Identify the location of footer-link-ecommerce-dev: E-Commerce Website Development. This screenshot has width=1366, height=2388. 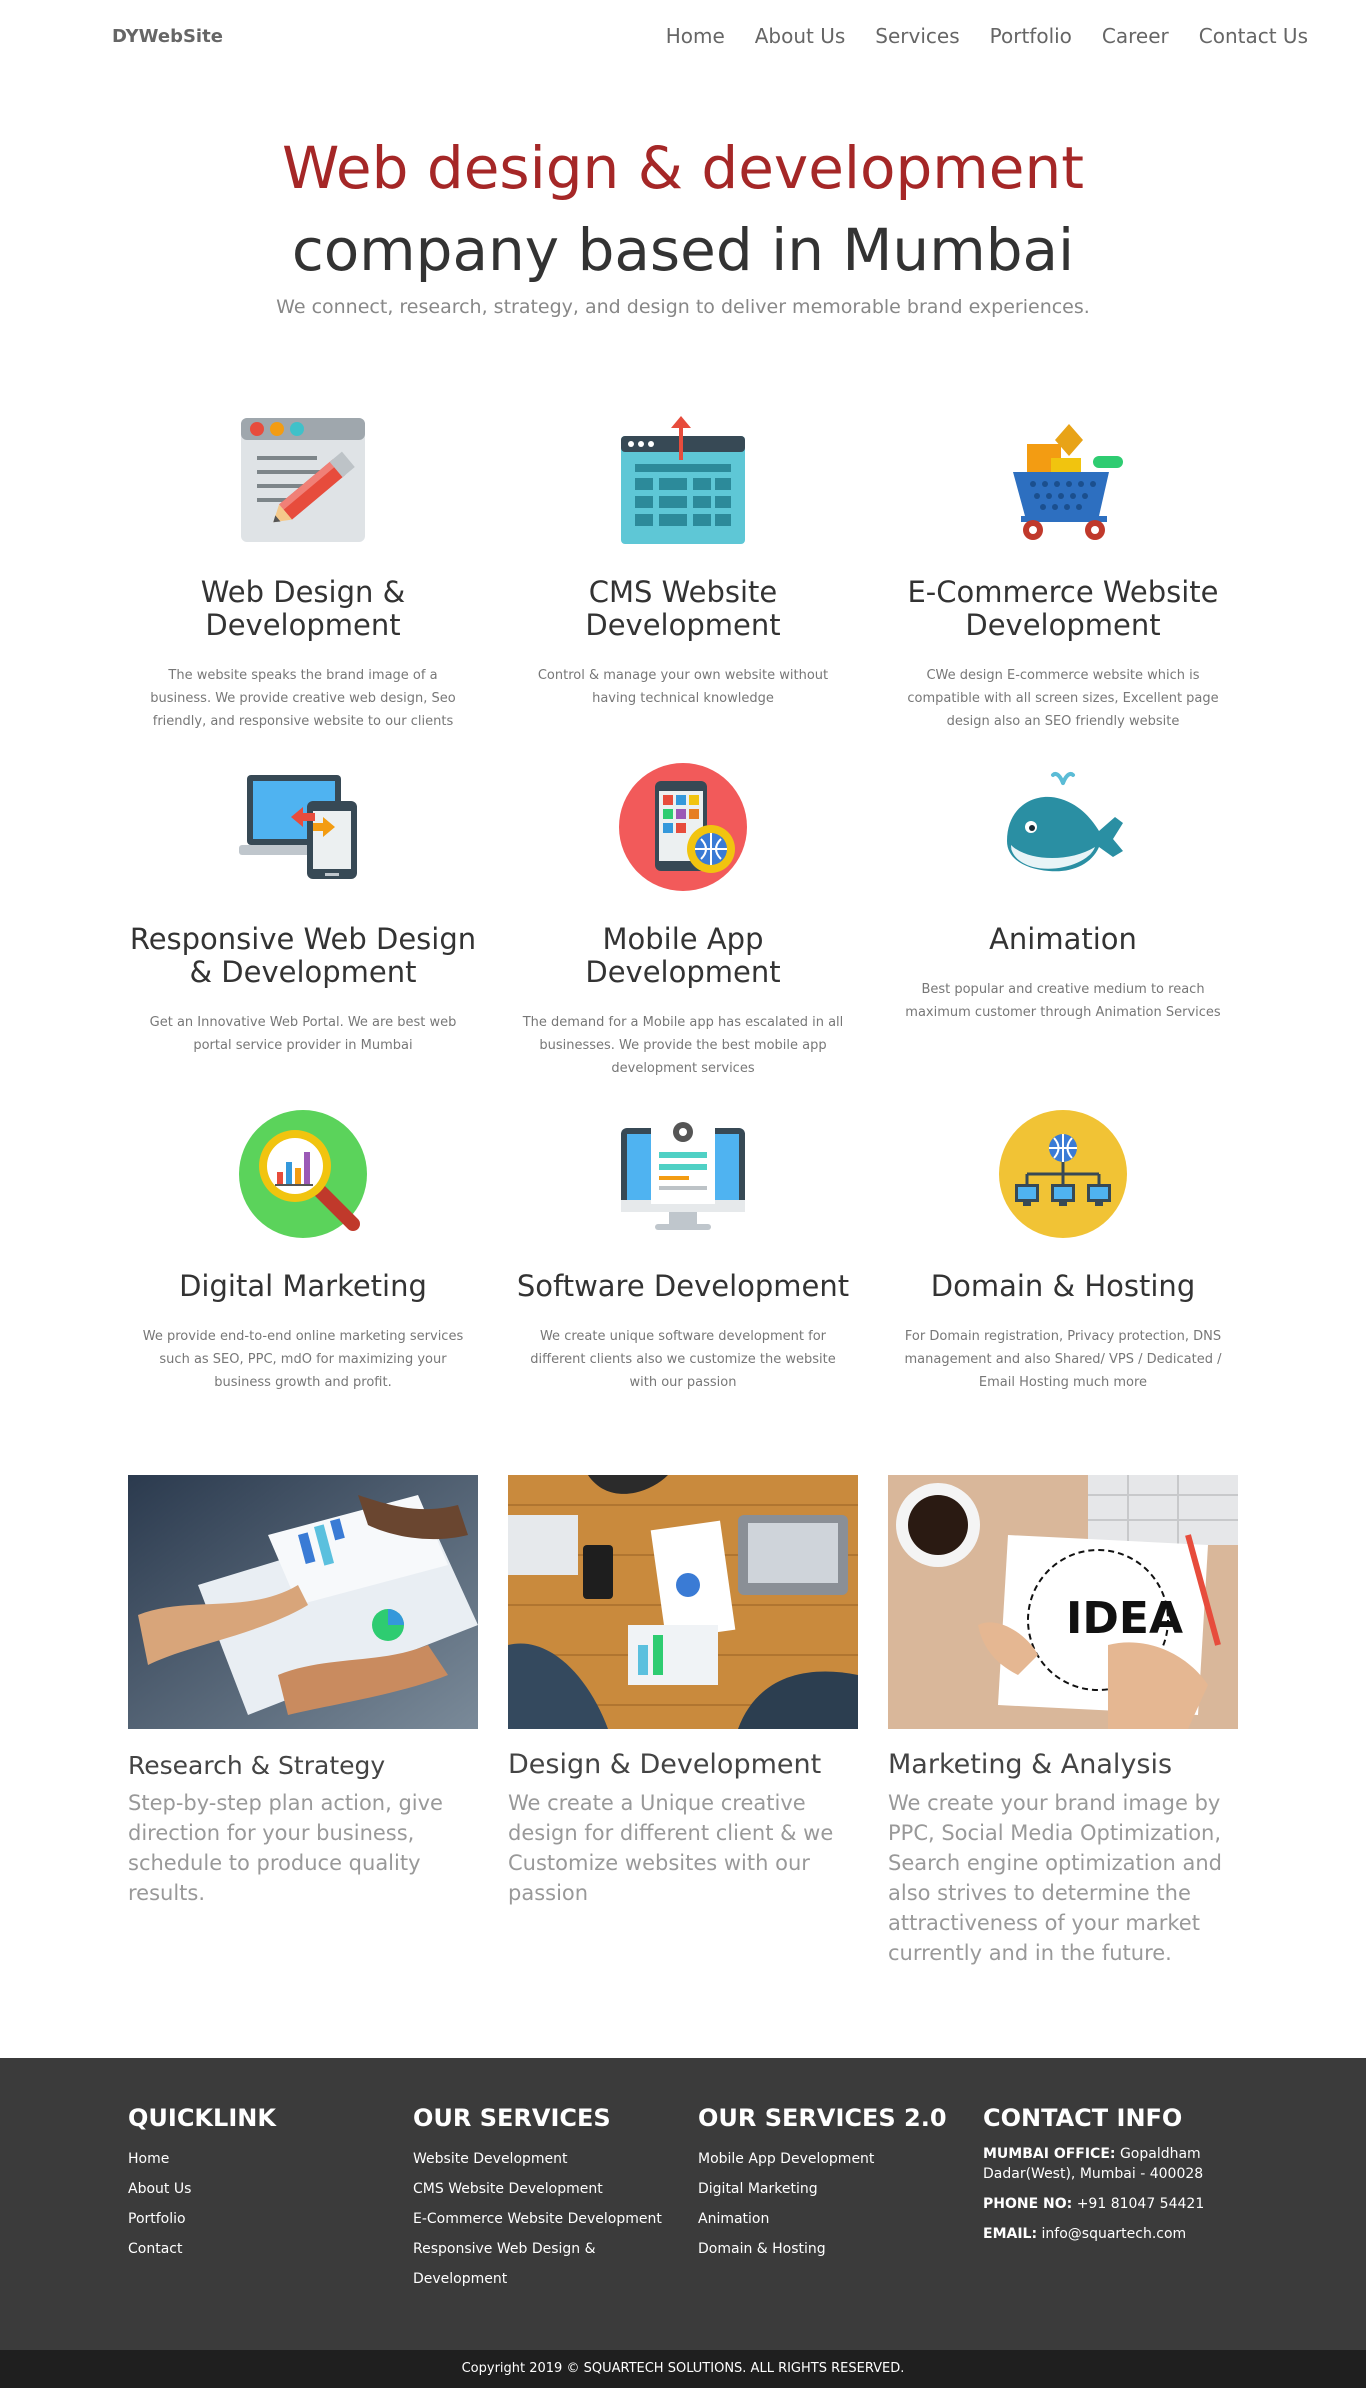
(537, 2219).